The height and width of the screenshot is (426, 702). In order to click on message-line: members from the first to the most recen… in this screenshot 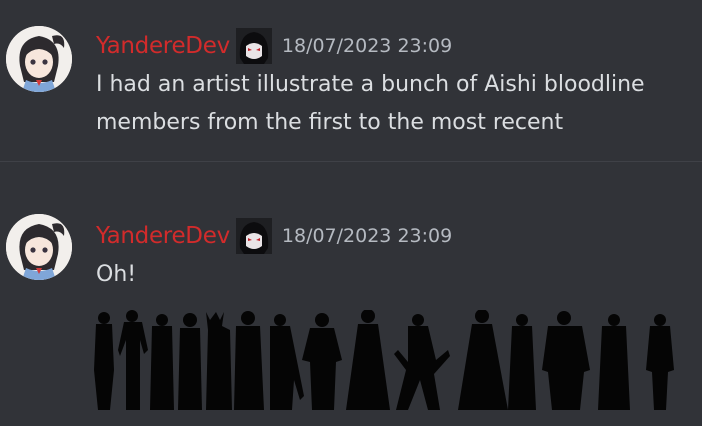, I will do `click(330, 122)`.